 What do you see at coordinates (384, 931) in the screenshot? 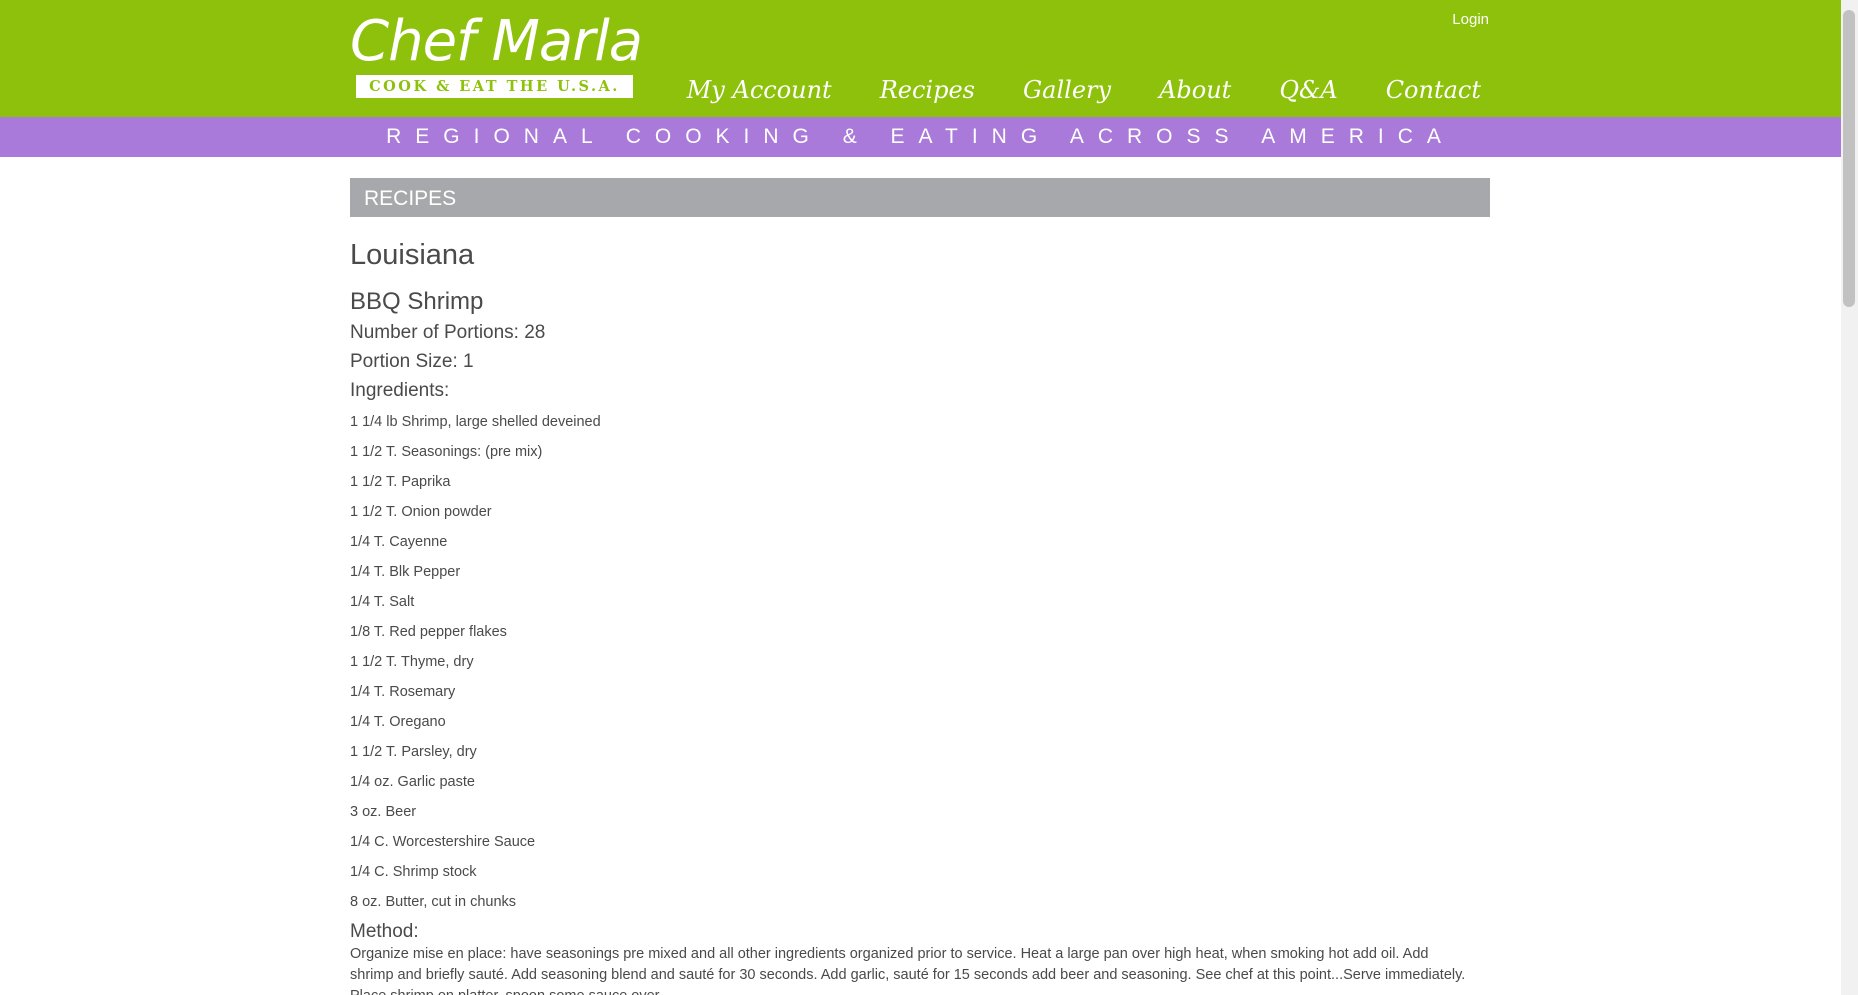
I see `method-label: Method:` at bounding box center [384, 931].